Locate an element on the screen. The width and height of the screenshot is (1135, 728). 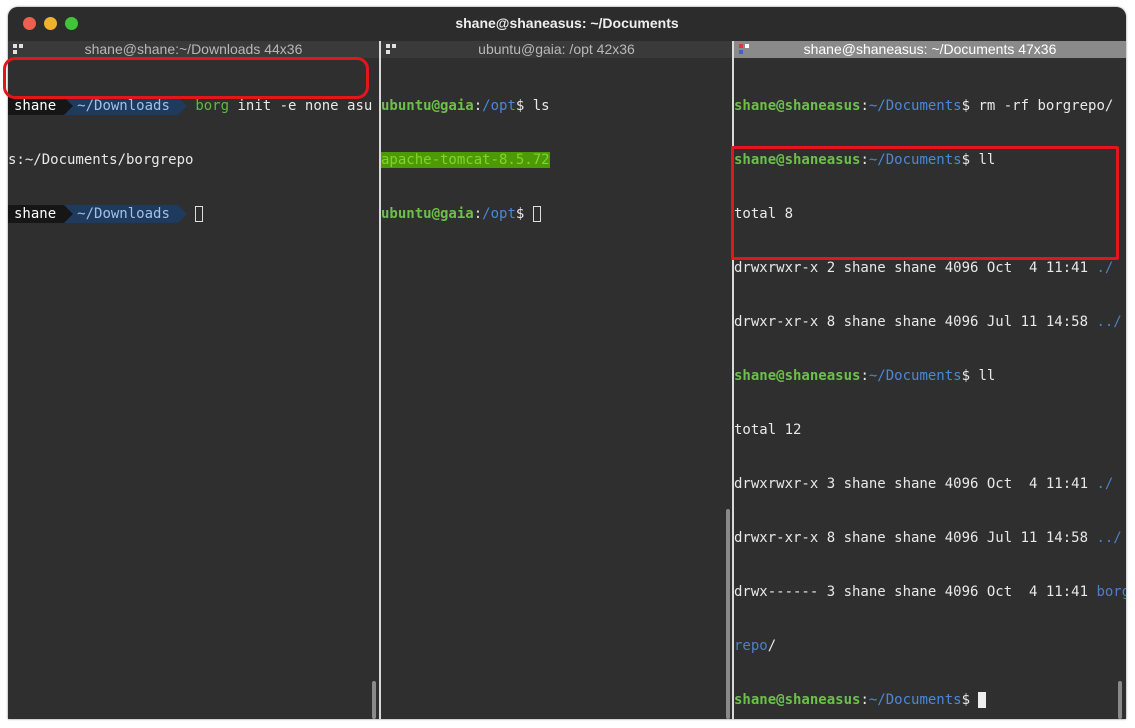
pane-title: shane@shaneasus: ~/Documents 47x36 is located at coordinates (930, 49).